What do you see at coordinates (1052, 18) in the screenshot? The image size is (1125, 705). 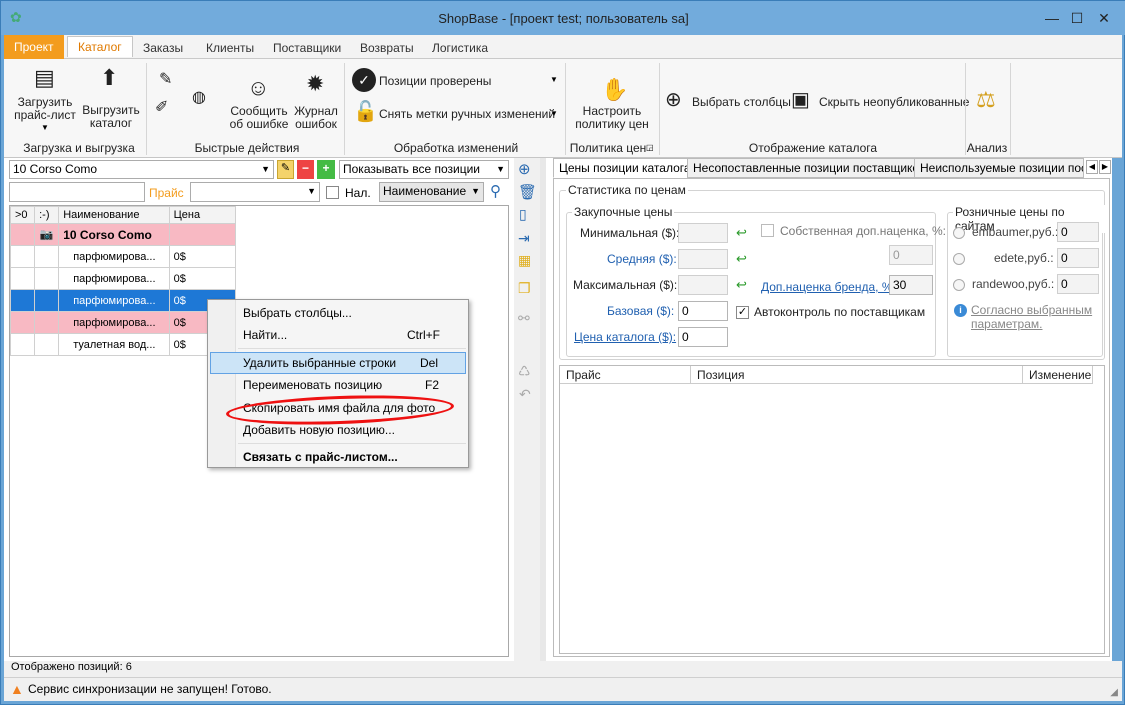 I see `minimize-button: —` at bounding box center [1052, 18].